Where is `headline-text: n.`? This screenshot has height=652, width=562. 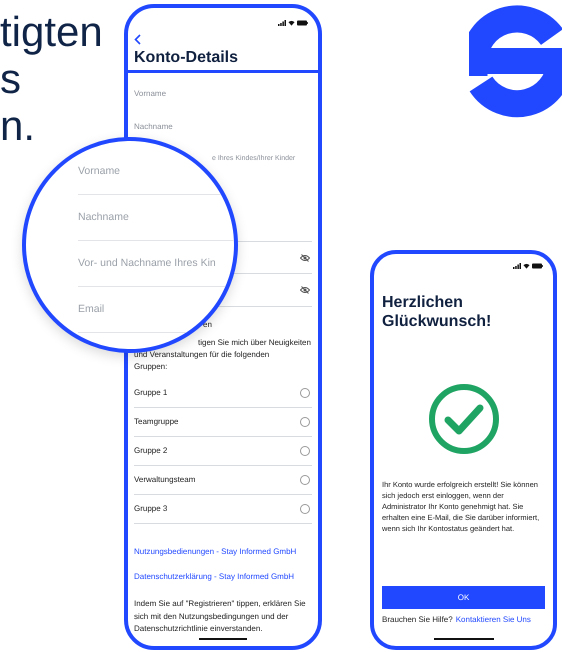 headline-text: n. is located at coordinates (18, 125).